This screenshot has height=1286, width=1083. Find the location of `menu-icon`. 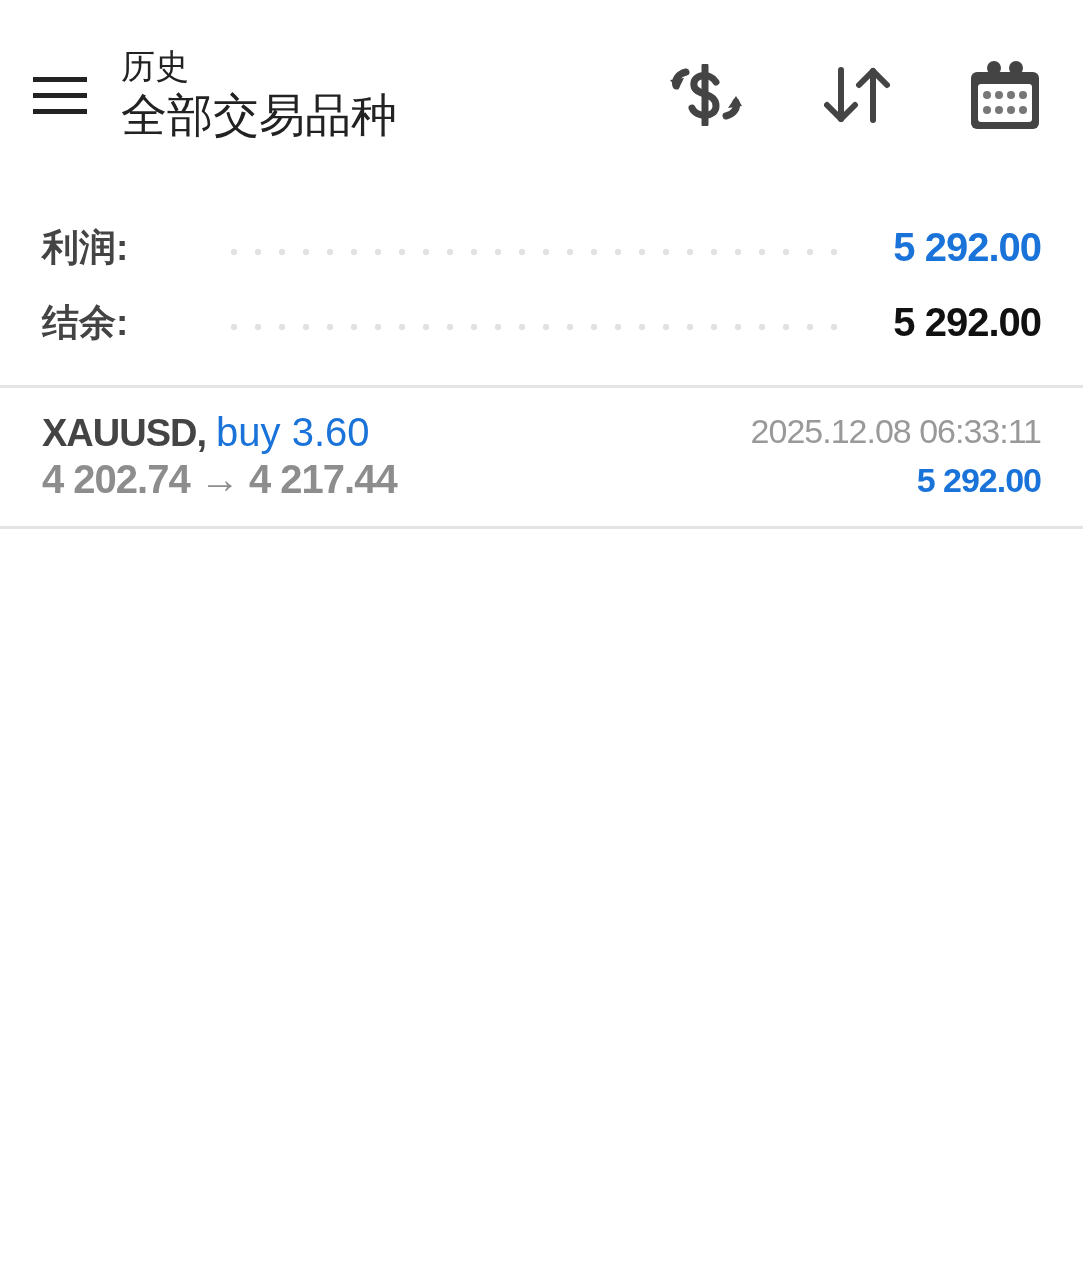

menu-icon is located at coordinates (60, 95).